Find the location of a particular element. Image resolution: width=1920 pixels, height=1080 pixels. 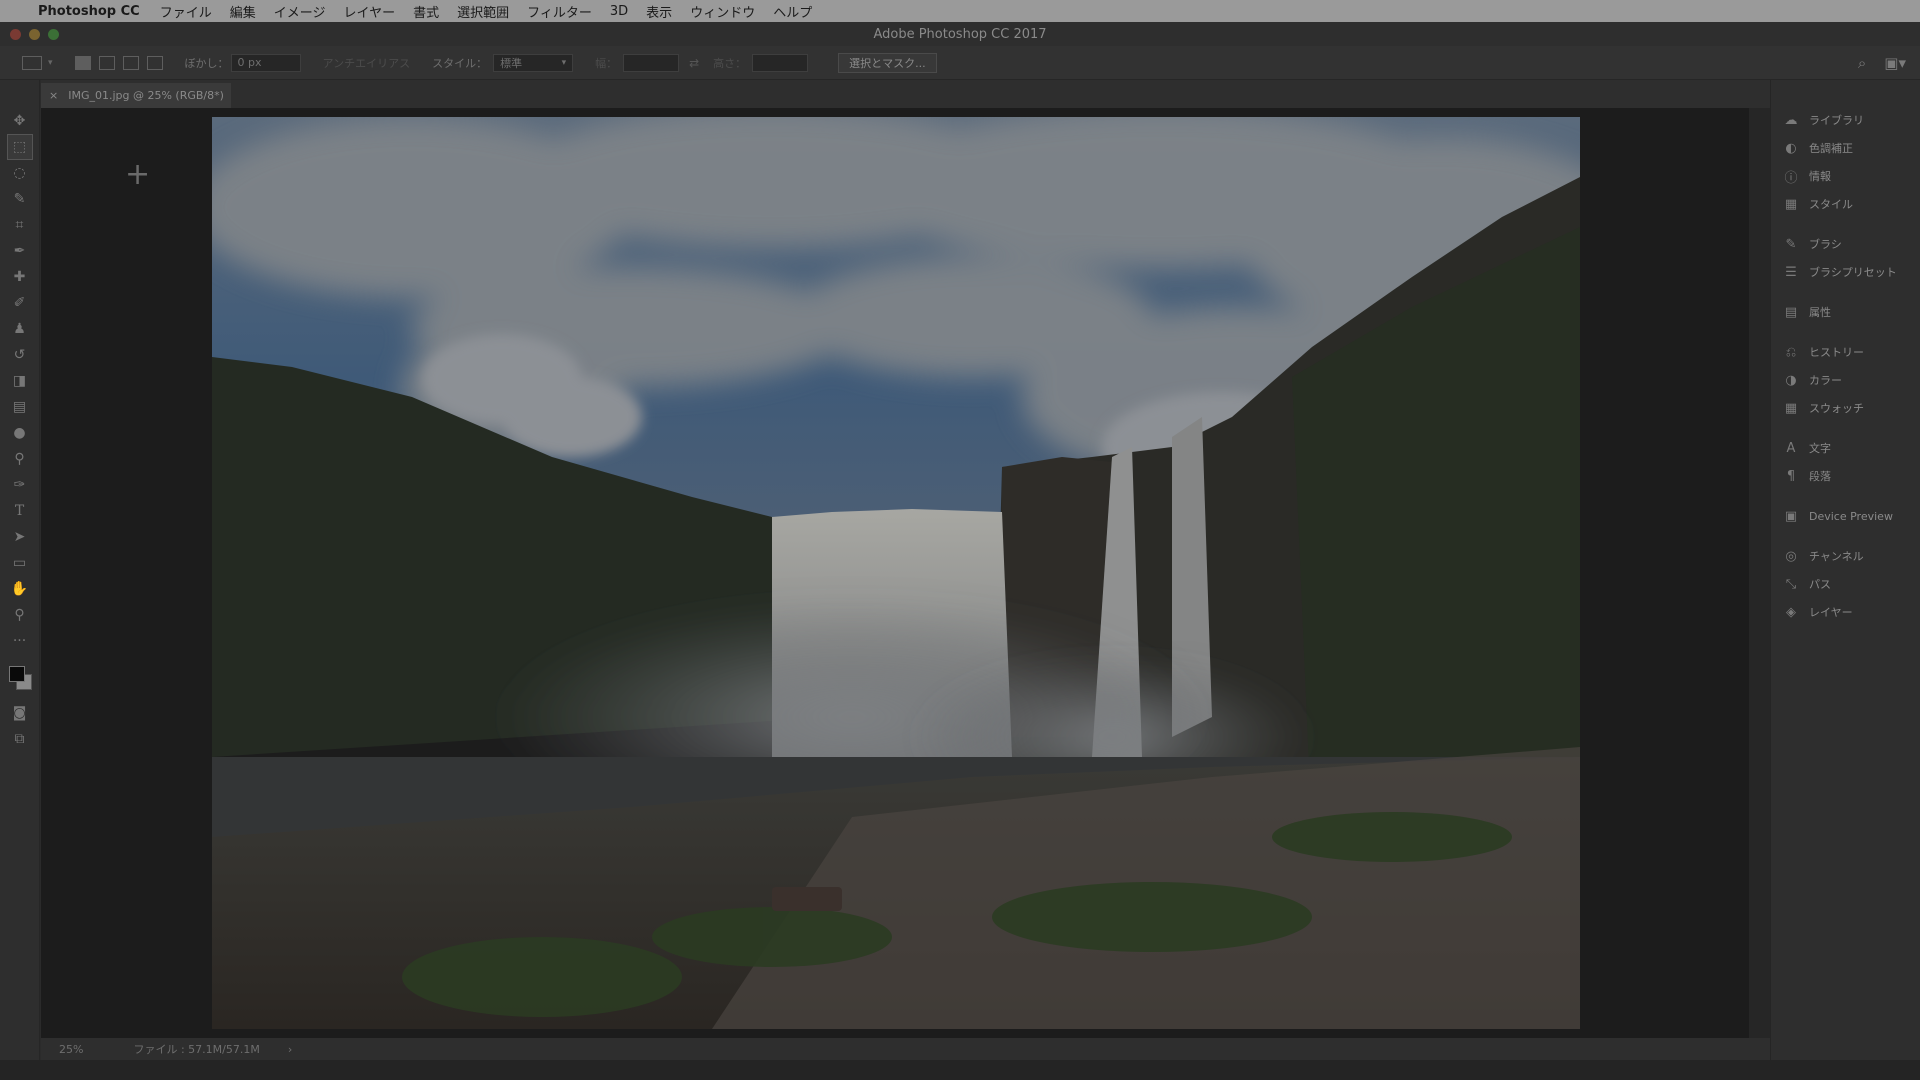

panel-color: ◑ カラー is located at coordinates (1845, 380).